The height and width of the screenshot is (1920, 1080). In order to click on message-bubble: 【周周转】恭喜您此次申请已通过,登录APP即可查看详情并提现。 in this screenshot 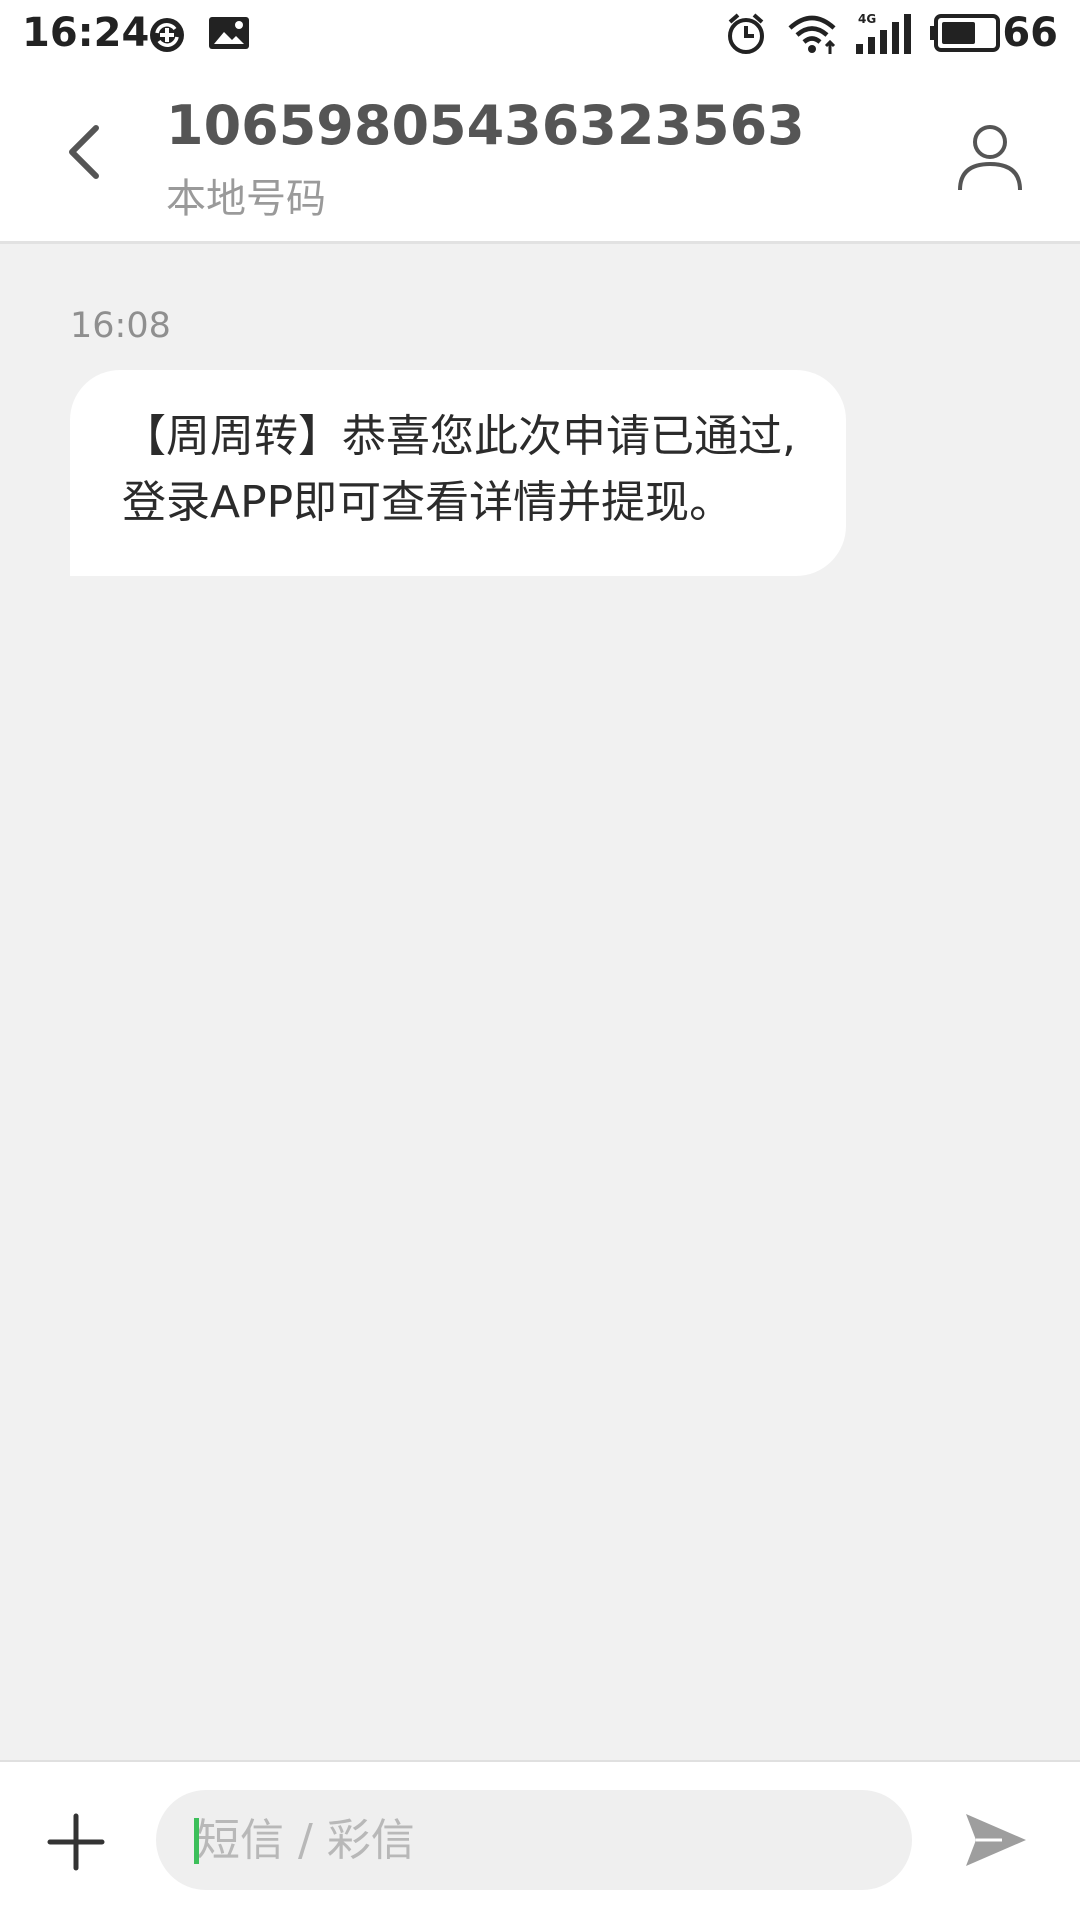, I will do `click(458, 473)`.